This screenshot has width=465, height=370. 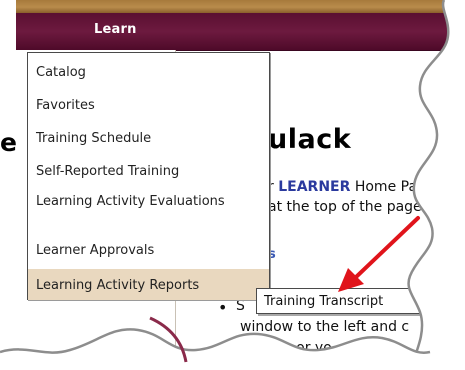 What do you see at coordinates (148, 72) in the screenshot?
I see `menu-item-catalog: Catalog` at bounding box center [148, 72].